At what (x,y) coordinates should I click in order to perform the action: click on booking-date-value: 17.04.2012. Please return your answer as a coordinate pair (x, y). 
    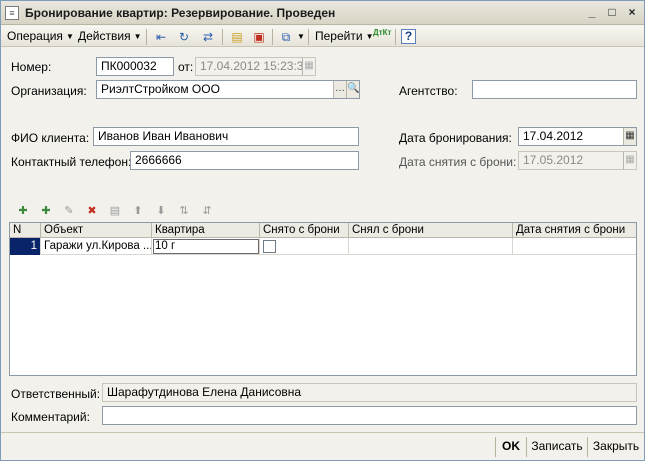
    Looking at the image, I should click on (553, 136).